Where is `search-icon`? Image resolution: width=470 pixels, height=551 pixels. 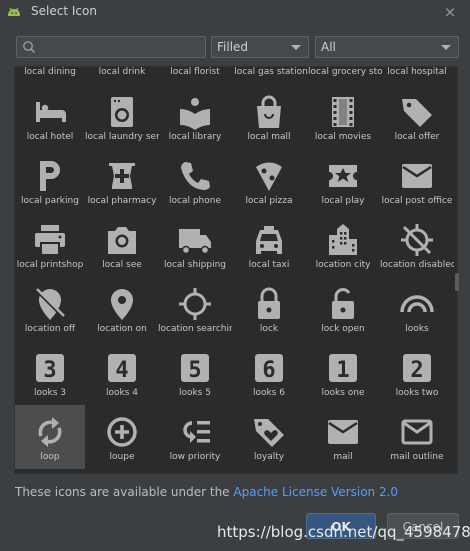
search-icon is located at coordinates (29, 47).